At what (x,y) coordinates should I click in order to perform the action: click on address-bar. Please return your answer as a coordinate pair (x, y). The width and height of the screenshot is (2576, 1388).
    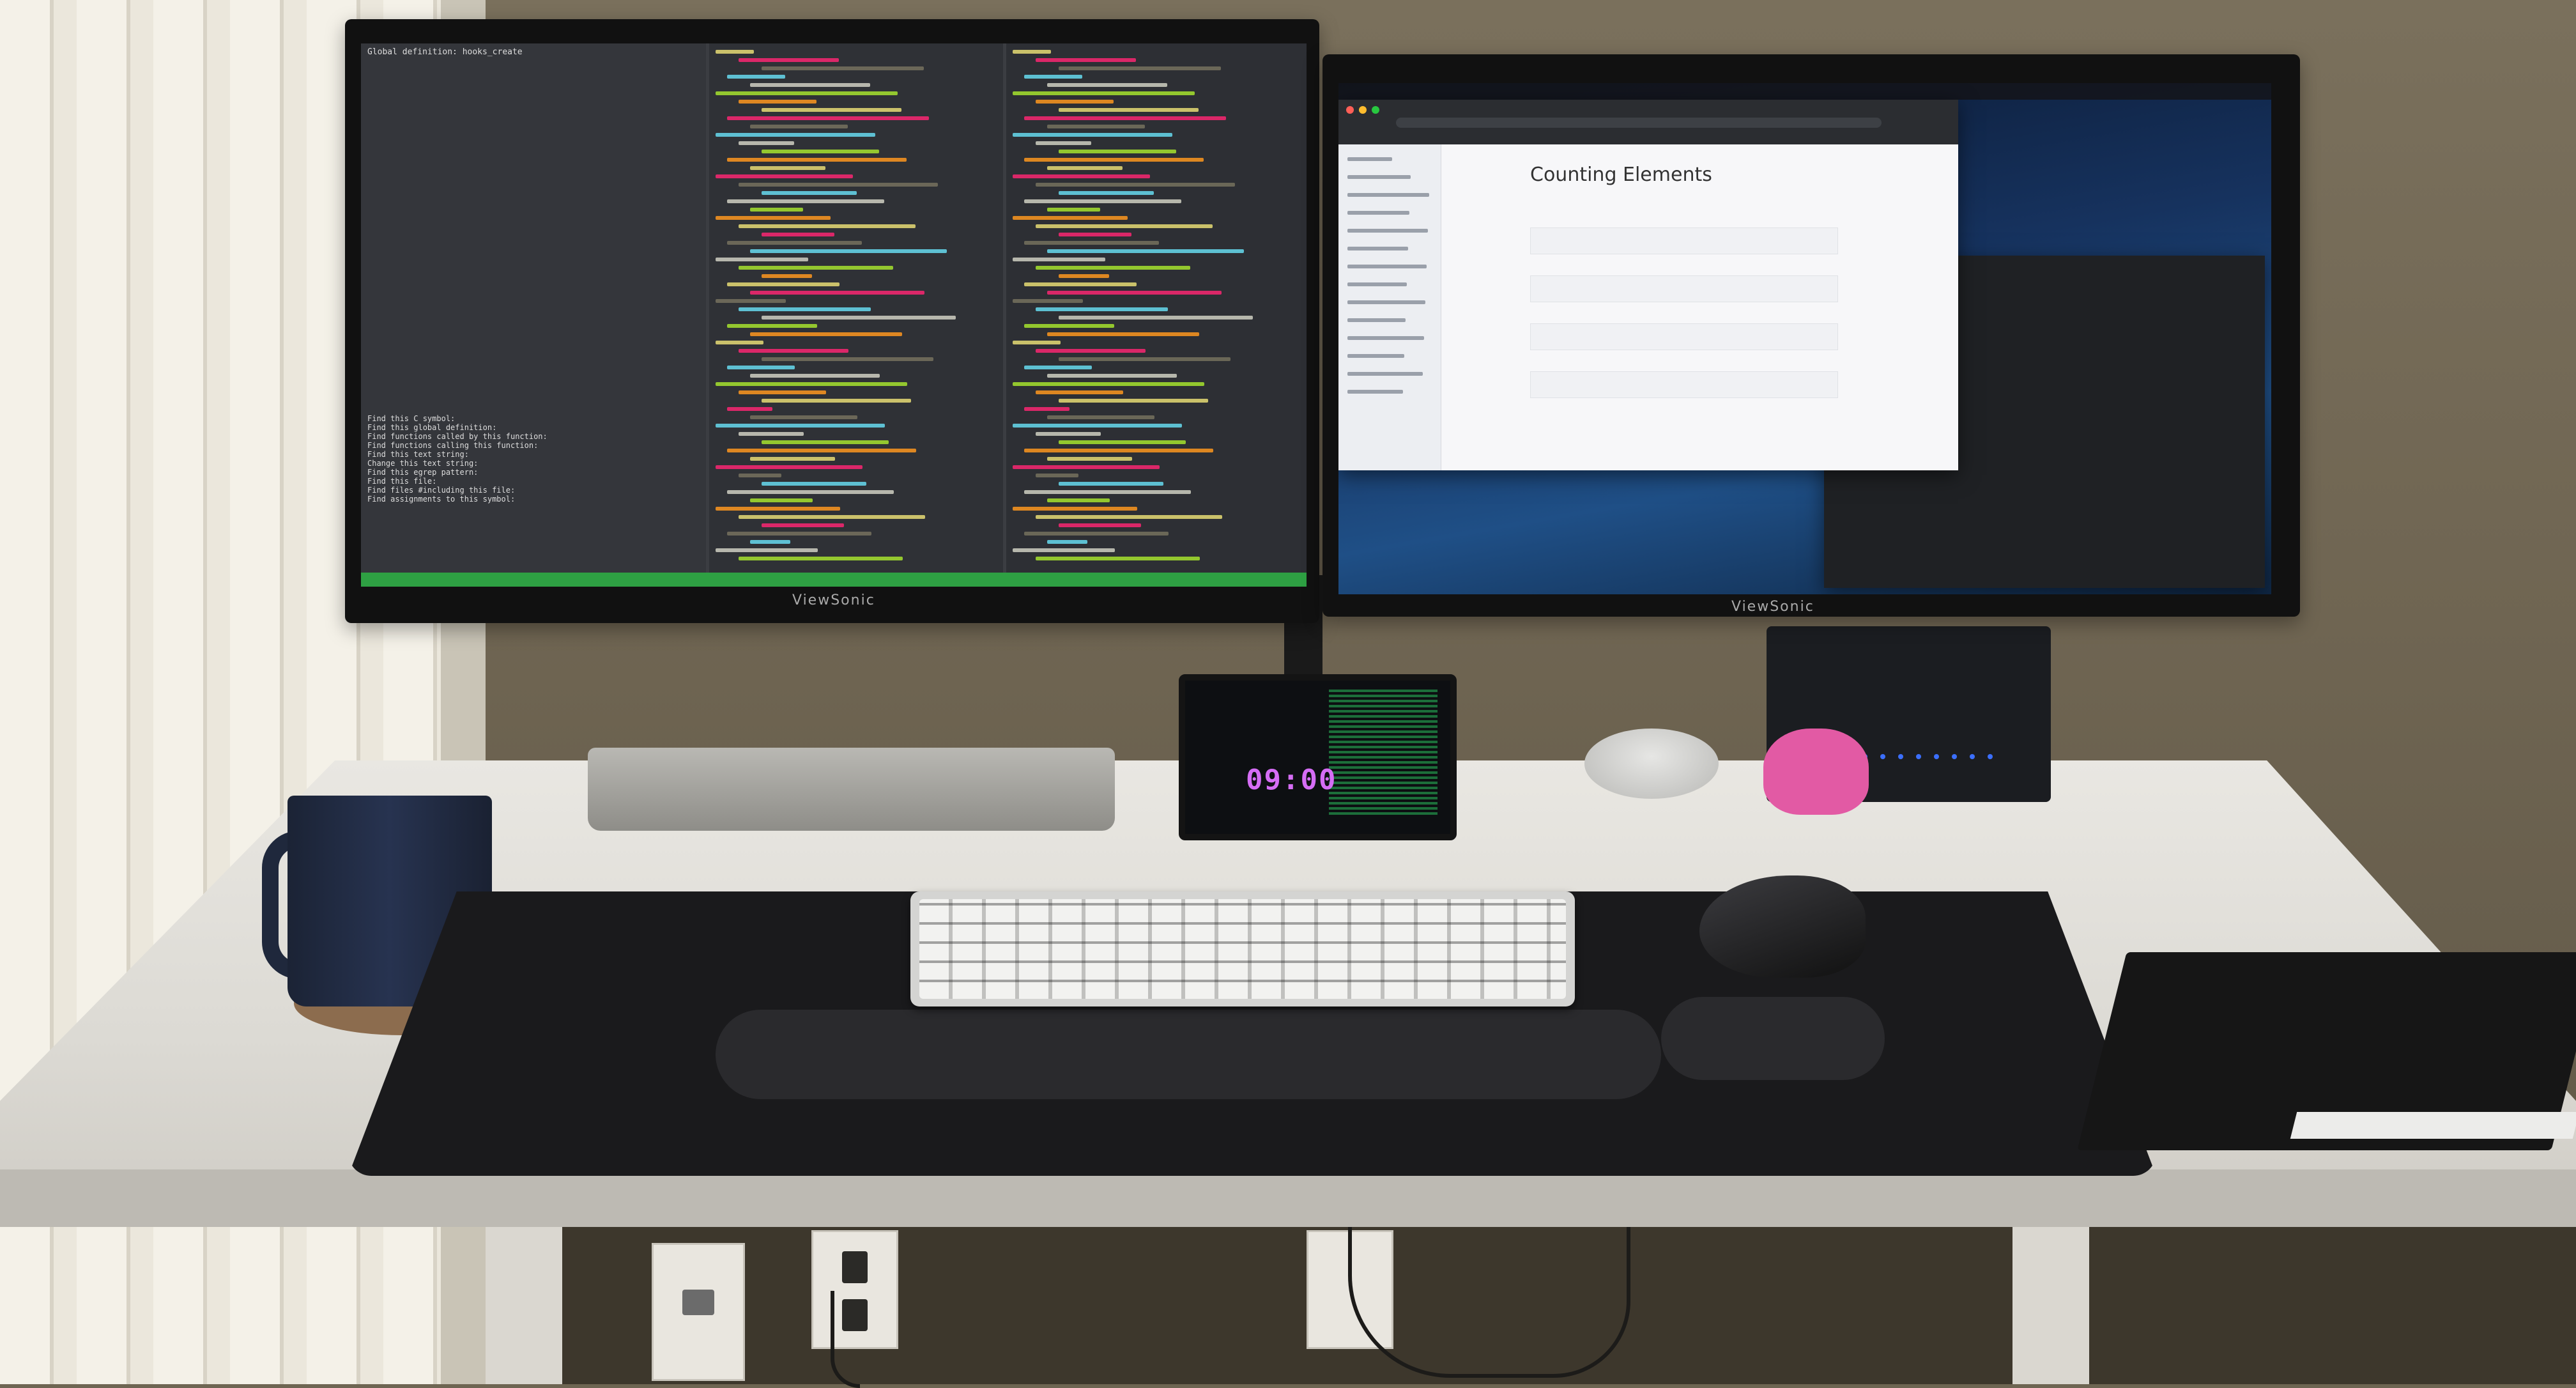
    Looking at the image, I should click on (1639, 123).